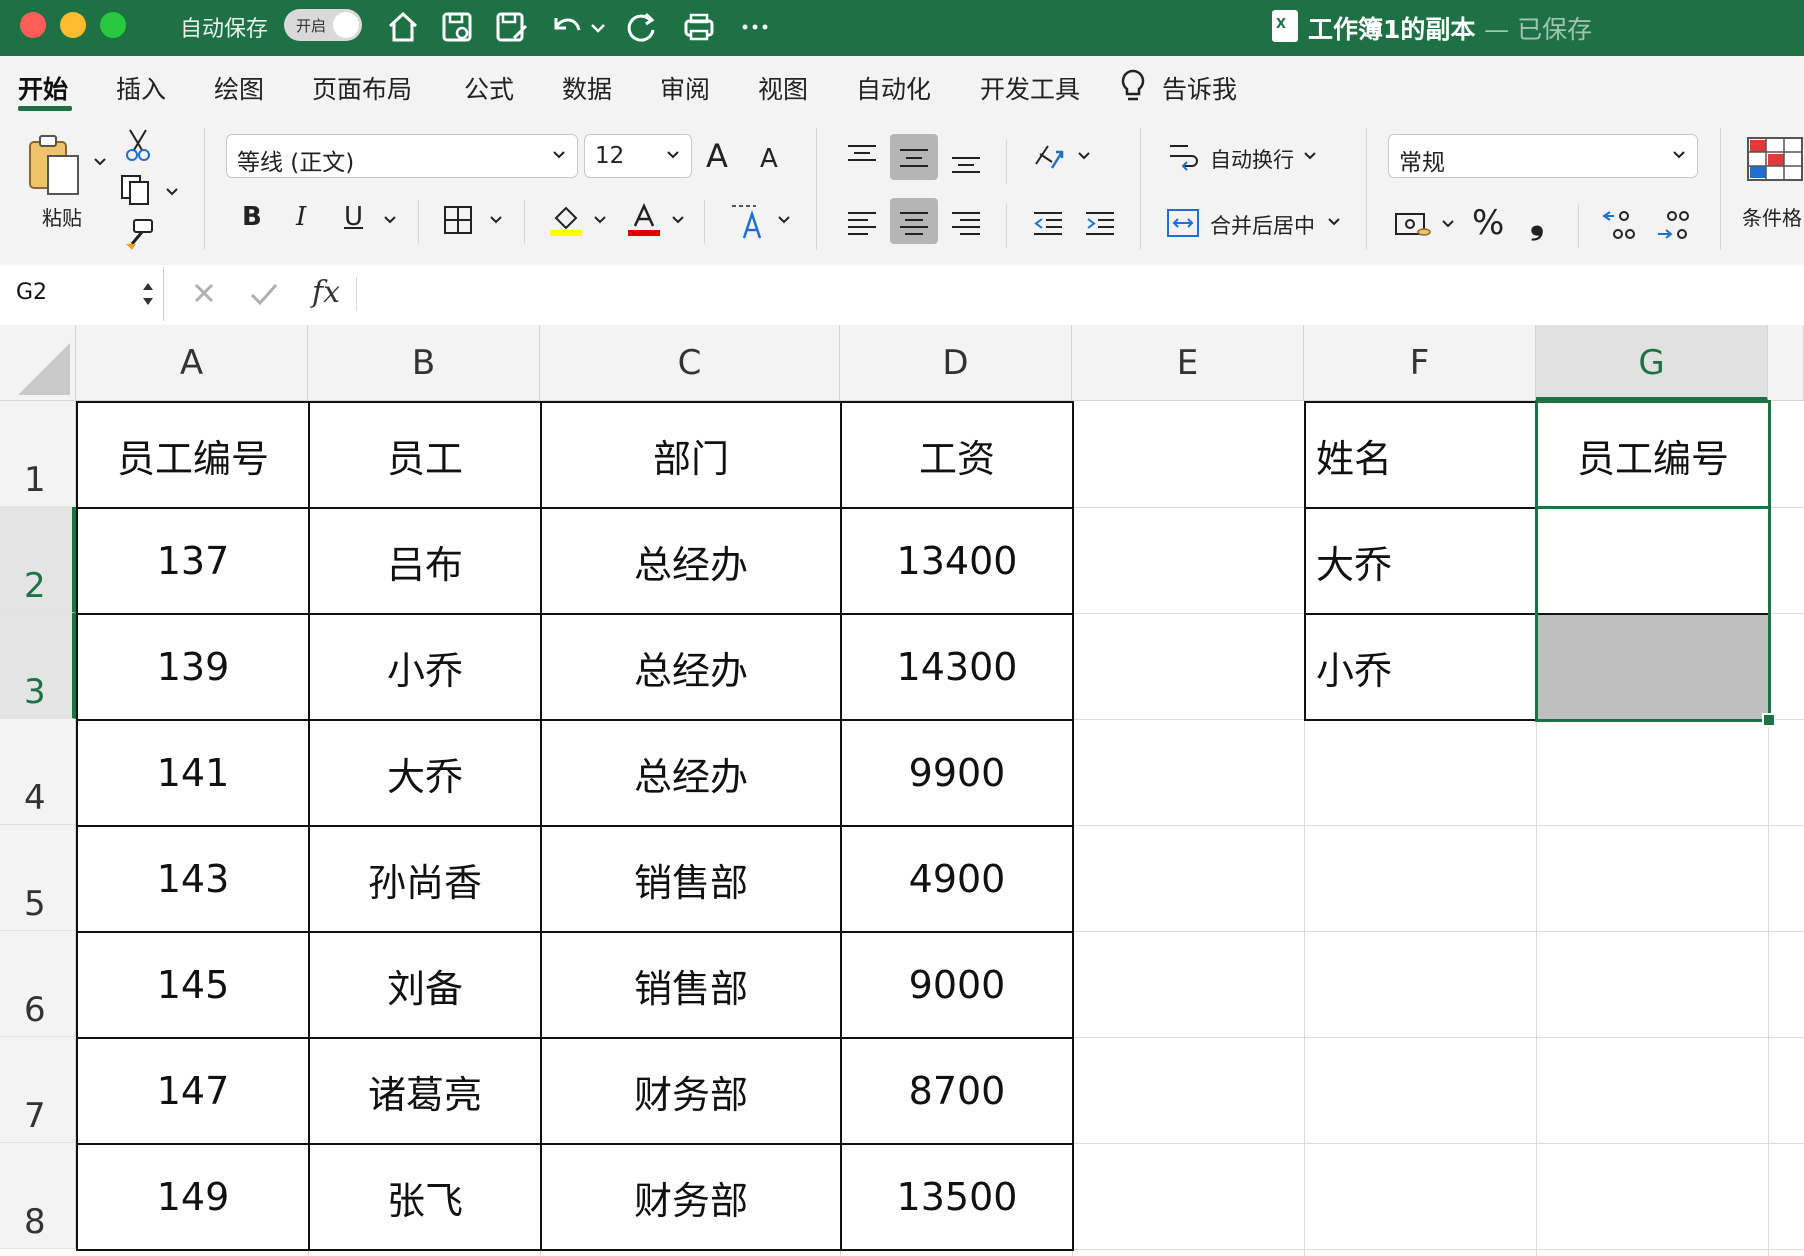 This screenshot has height=1256, width=1804. What do you see at coordinates (33, 25) in the screenshot?
I see `close-window-button` at bounding box center [33, 25].